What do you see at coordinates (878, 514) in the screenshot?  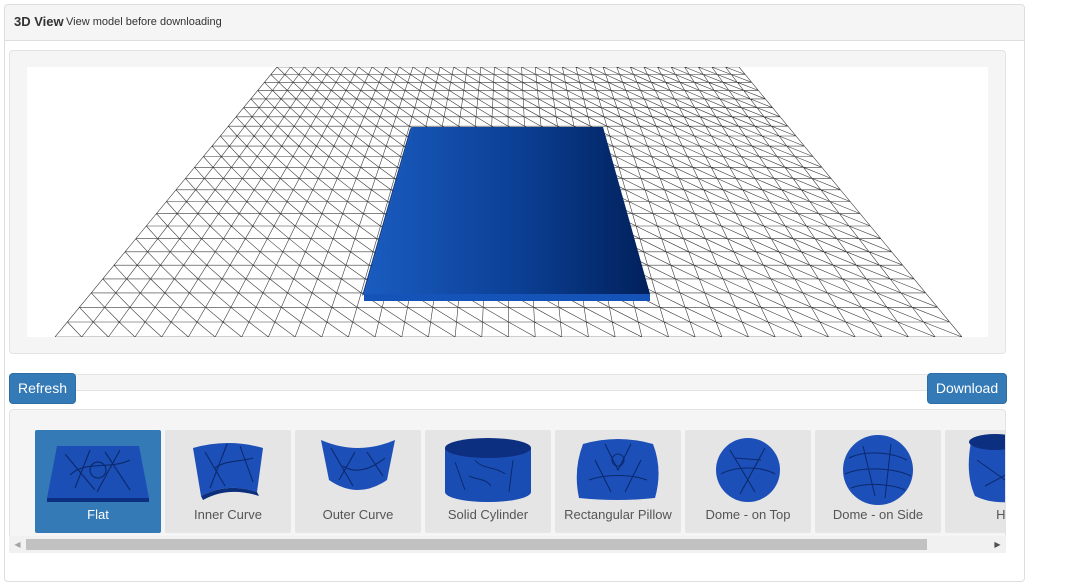 I see `shape-label: Dome - on Side` at bounding box center [878, 514].